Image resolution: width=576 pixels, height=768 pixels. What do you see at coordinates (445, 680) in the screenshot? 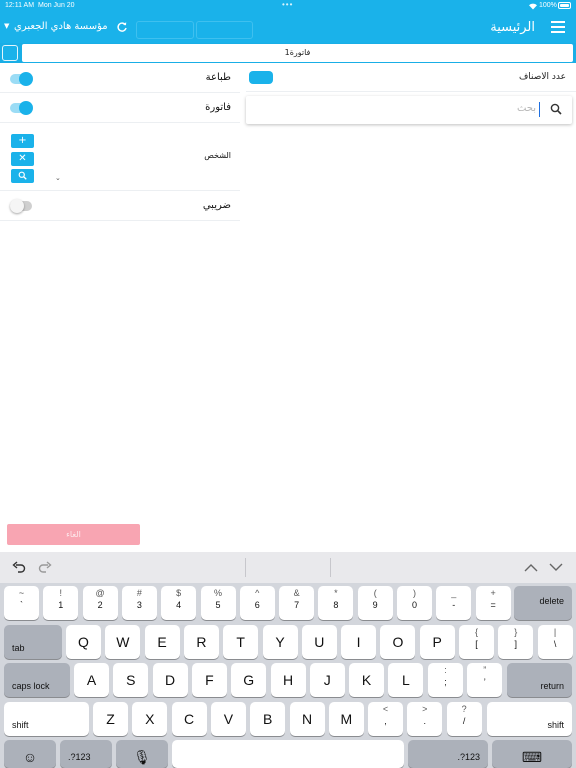
I see `key-punct-0: :;` at bounding box center [445, 680].